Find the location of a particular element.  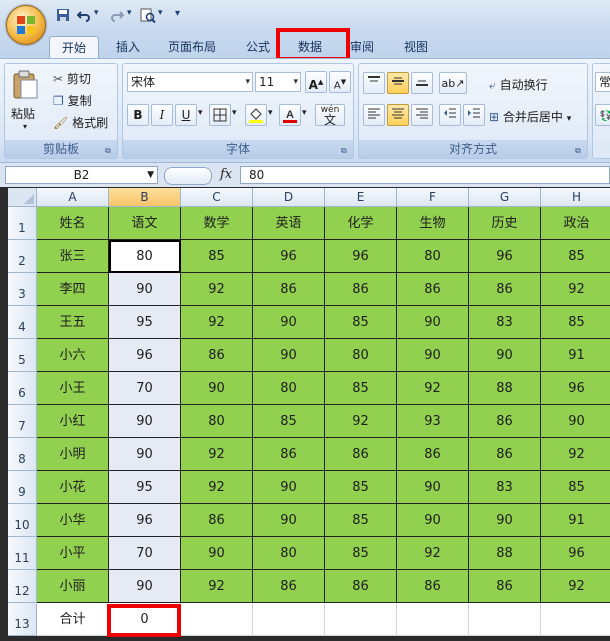

cell-f5: 90 is located at coordinates (433, 355).